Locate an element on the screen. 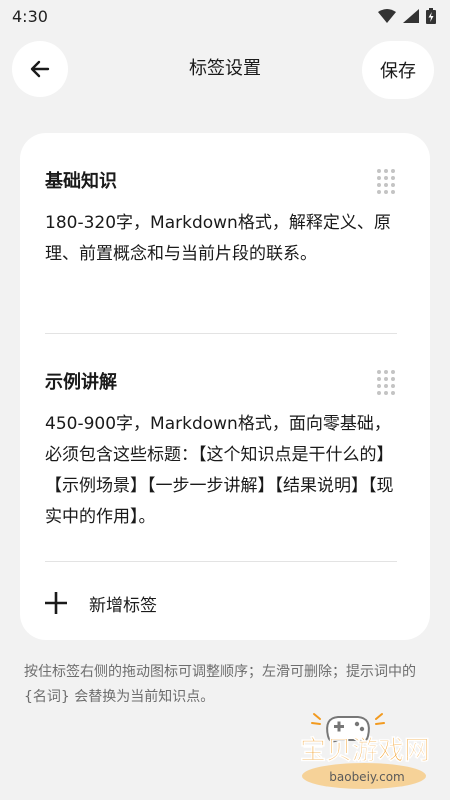 The image size is (450, 800). plus-icon is located at coordinates (56, 603).